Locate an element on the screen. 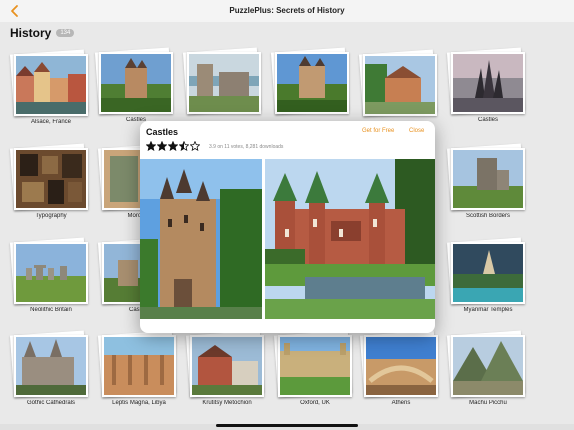  tile-label: Alsace, France is located at coordinates (51, 122).